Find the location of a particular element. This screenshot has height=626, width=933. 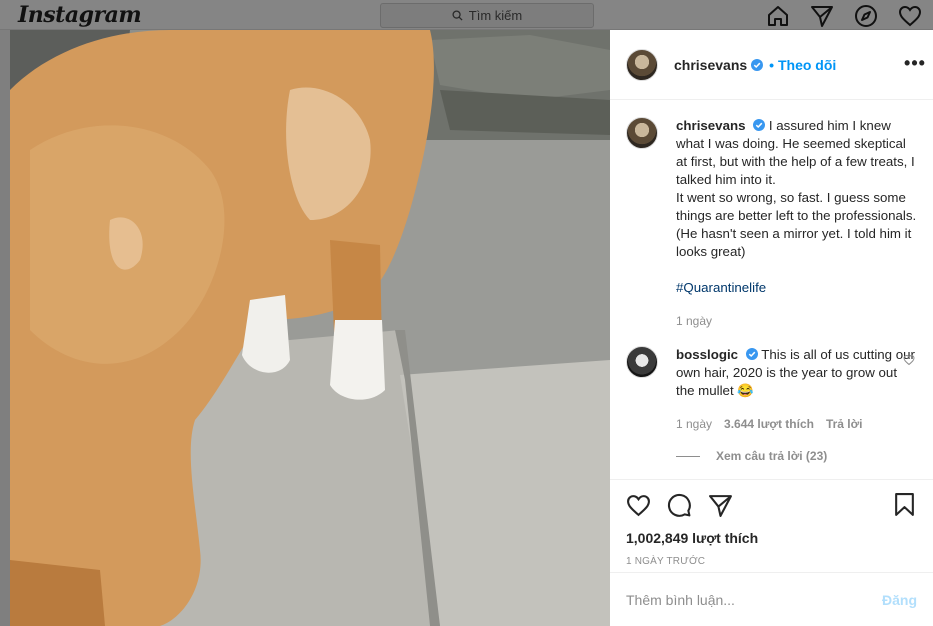

like-heart-icon is located at coordinates (638, 505).